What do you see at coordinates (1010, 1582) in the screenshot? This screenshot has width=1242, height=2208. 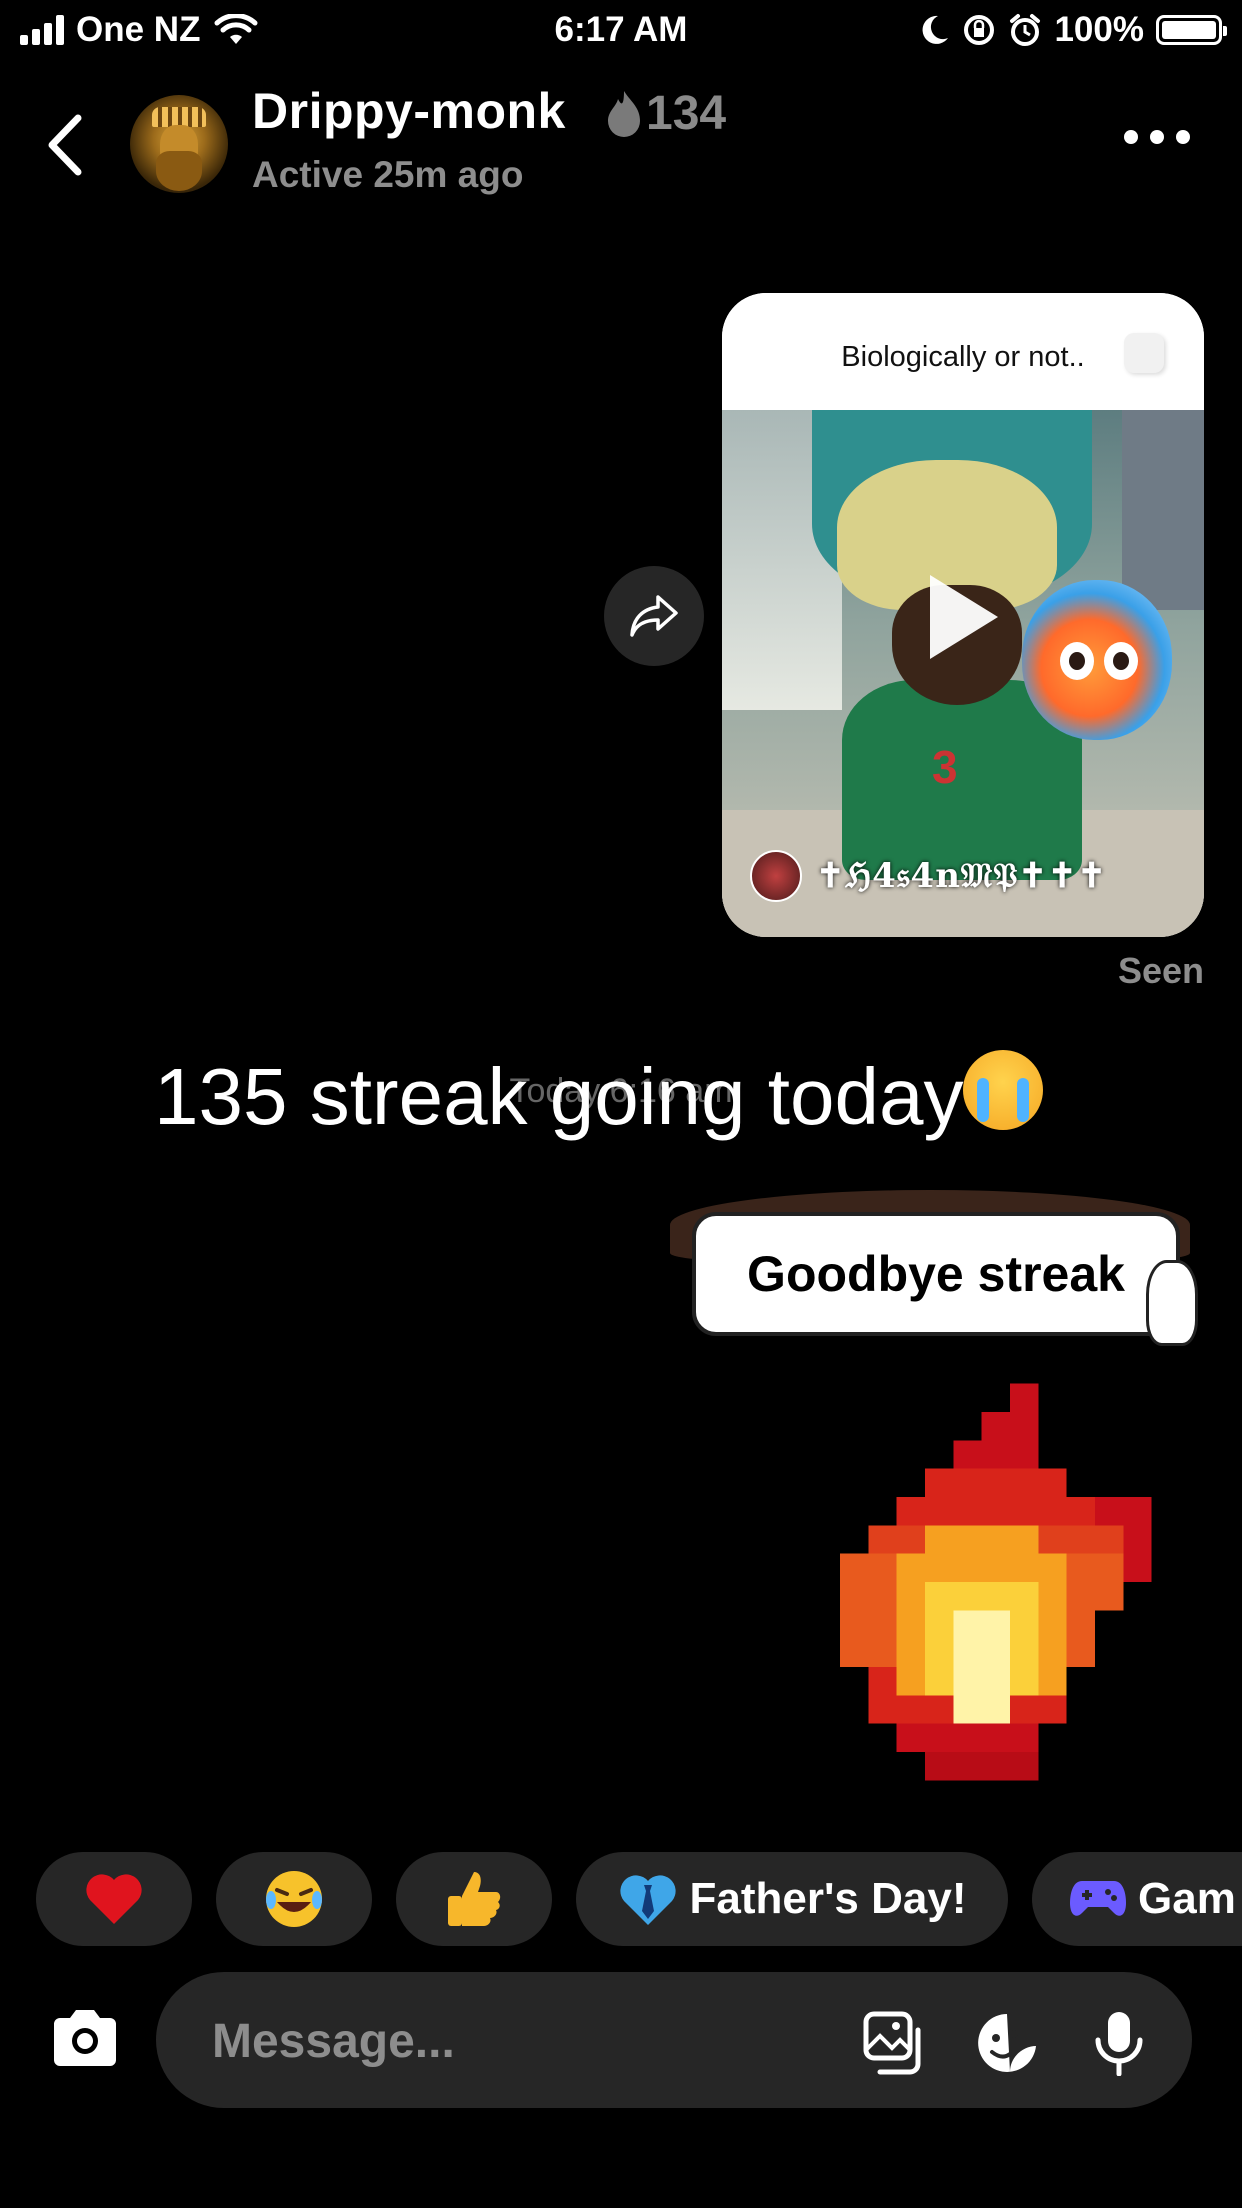 I see `pixel-fire-sticker` at bounding box center [1010, 1582].